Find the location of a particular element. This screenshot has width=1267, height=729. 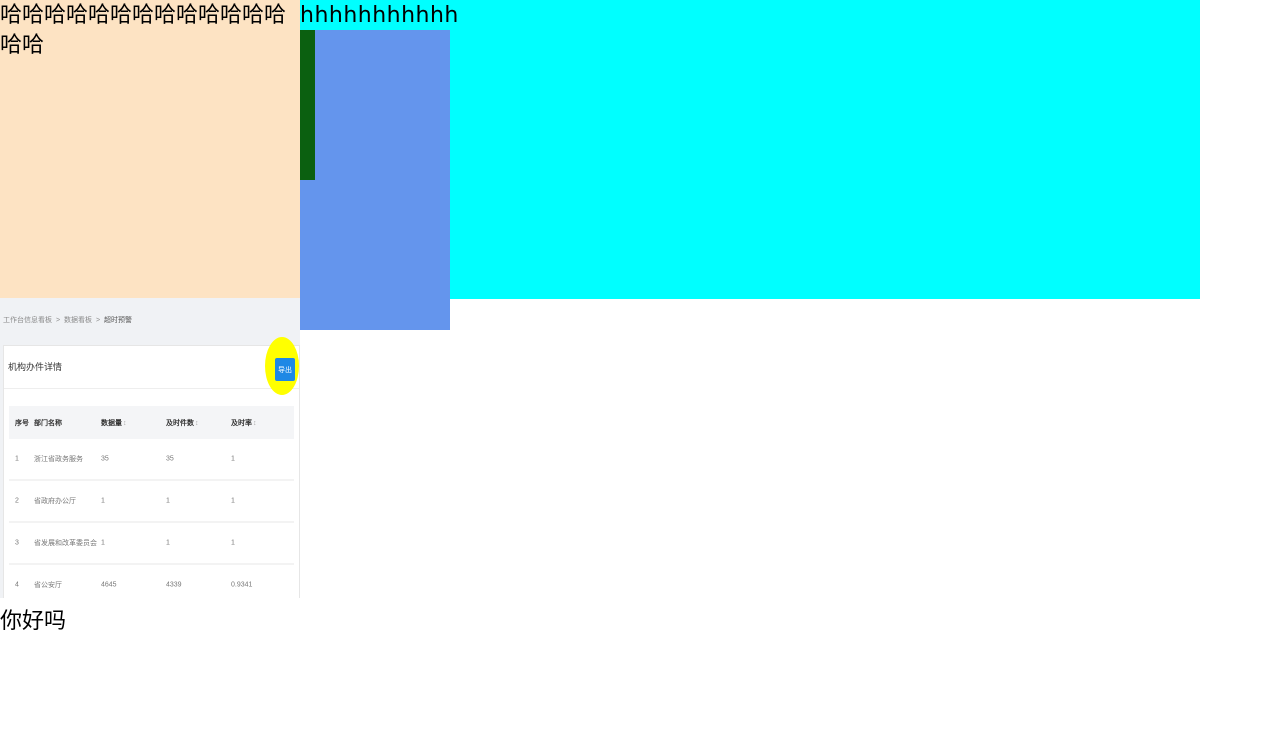

green-bar is located at coordinates (307, 105).